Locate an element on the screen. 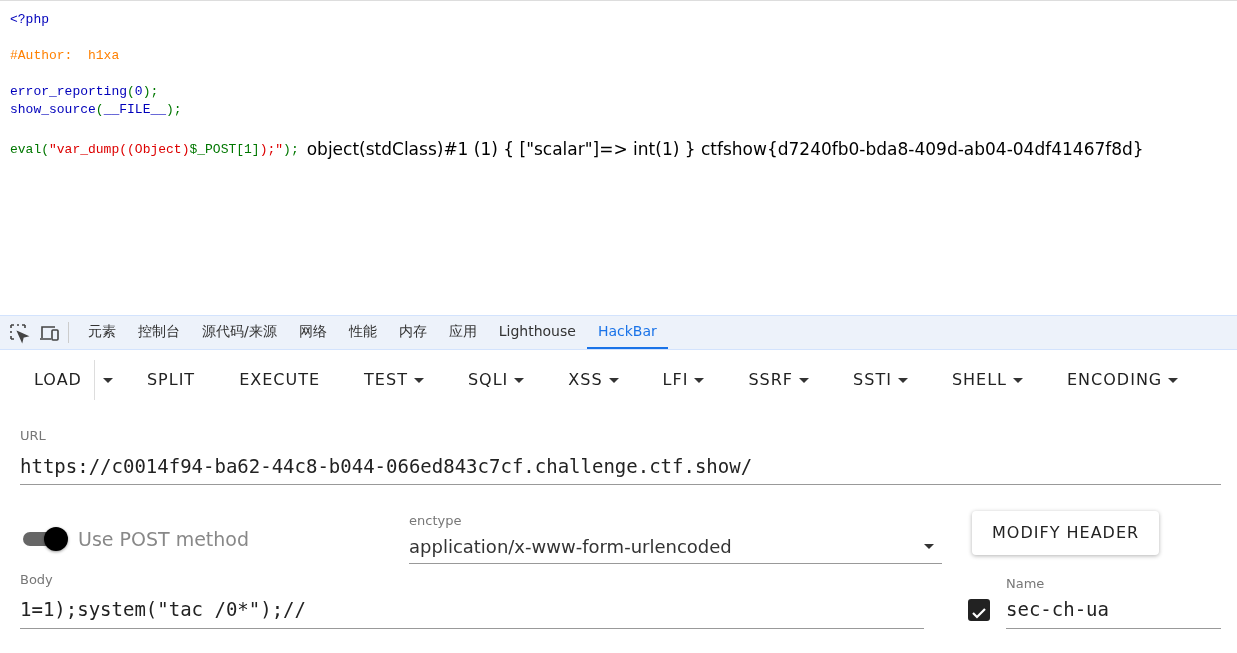 The width and height of the screenshot is (1237, 653). devtools-tab: Lighthouse is located at coordinates (537, 332).